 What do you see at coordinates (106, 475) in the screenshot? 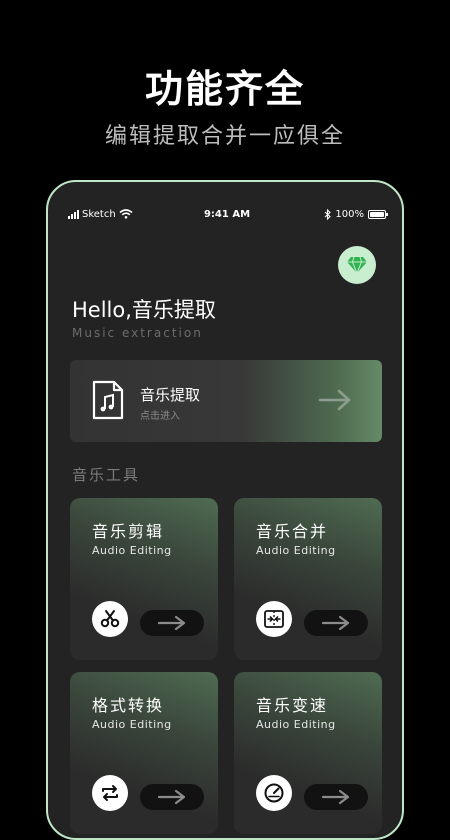
I see `tools-section-title: 音乐工具` at bounding box center [106, 475].